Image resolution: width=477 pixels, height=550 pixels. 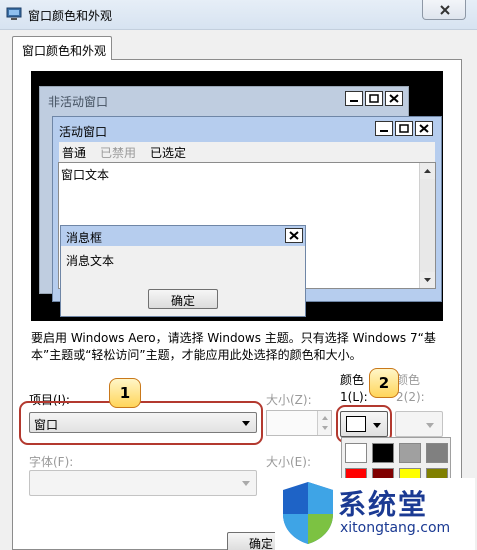 I want to click on callout-1: 1, so click(x=125, y=393).